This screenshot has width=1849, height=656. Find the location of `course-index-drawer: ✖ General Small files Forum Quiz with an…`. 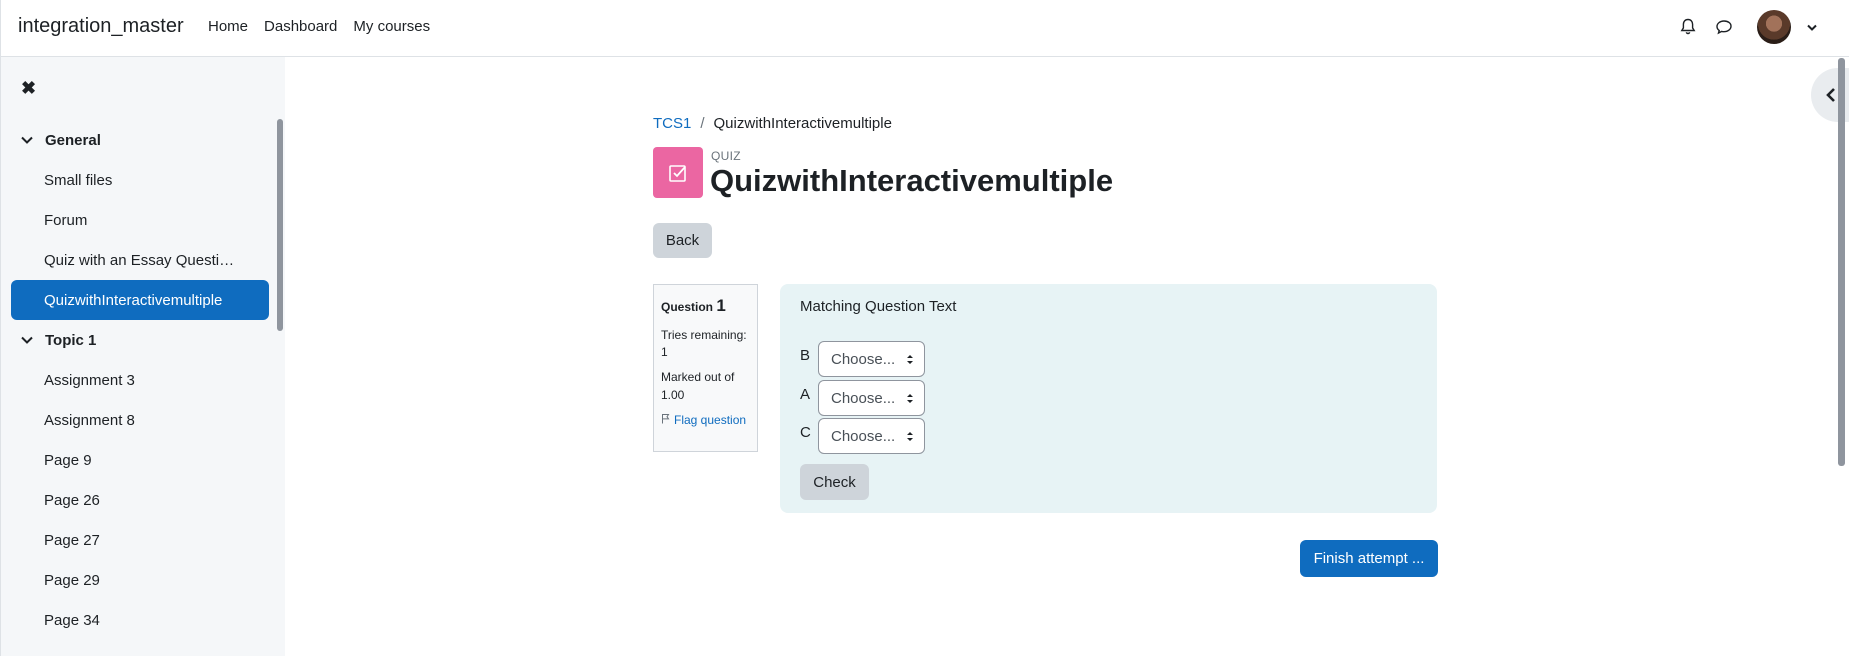

course-index-drawer: ✖ General Small files Forum Quiz with an… is located at coordinates (142, 356).